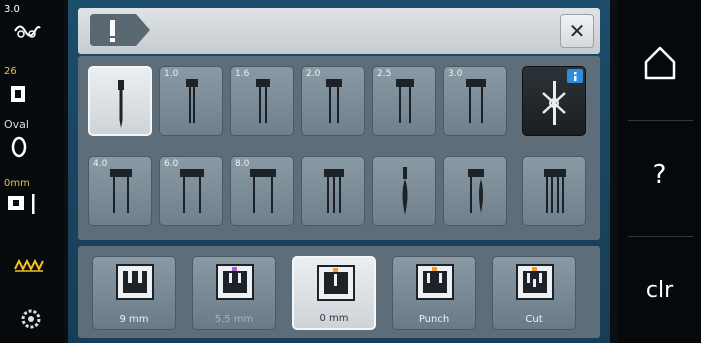 This screenshot has height=343, width=701. What do you see at coordinates (660, 63) in the screenshot?
I see `home-icon` at bounding box center [660, 63].